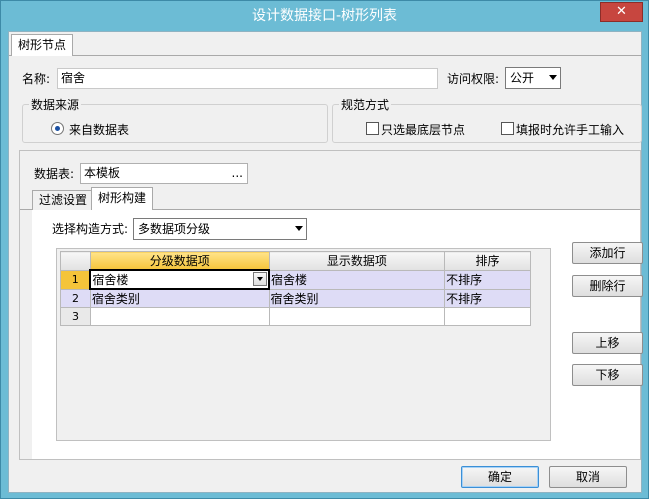  Describe the element at coordinates (324, 16) in the screenshot. I see `window-title: 设计数据接口-树形列表` at that location.